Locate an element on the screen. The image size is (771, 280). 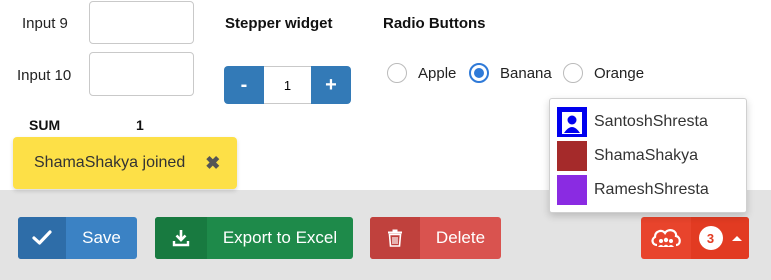
download-icon is located at coordinates (181, 238).